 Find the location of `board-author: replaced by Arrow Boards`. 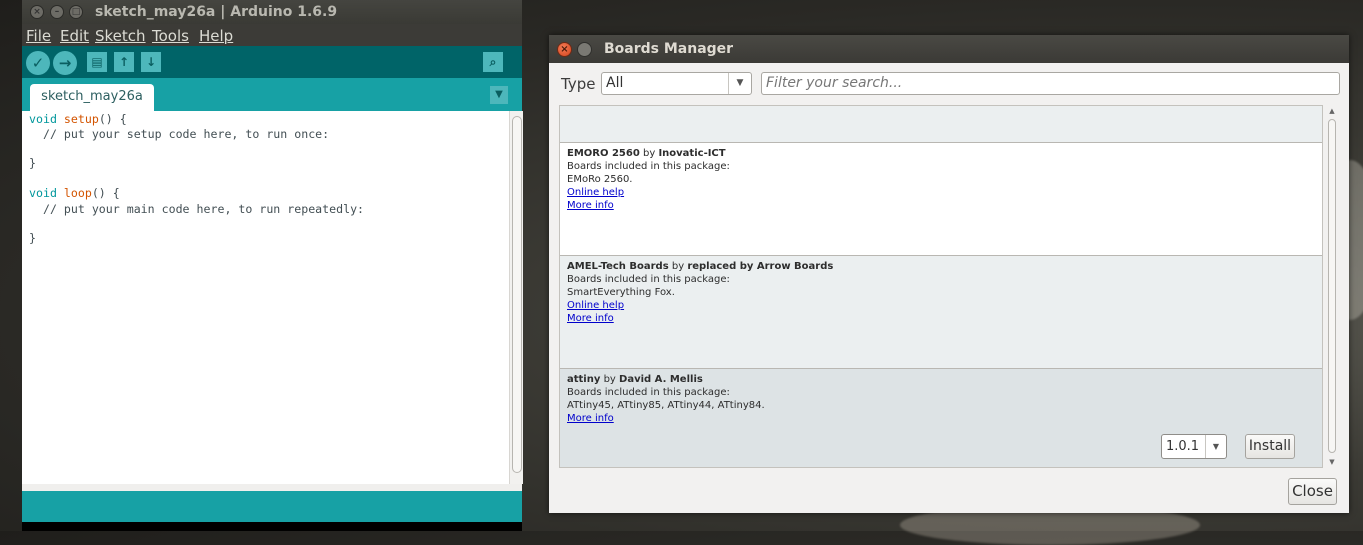

board-author: replaced by Arrow Boards is located at coordinates (760, 266).